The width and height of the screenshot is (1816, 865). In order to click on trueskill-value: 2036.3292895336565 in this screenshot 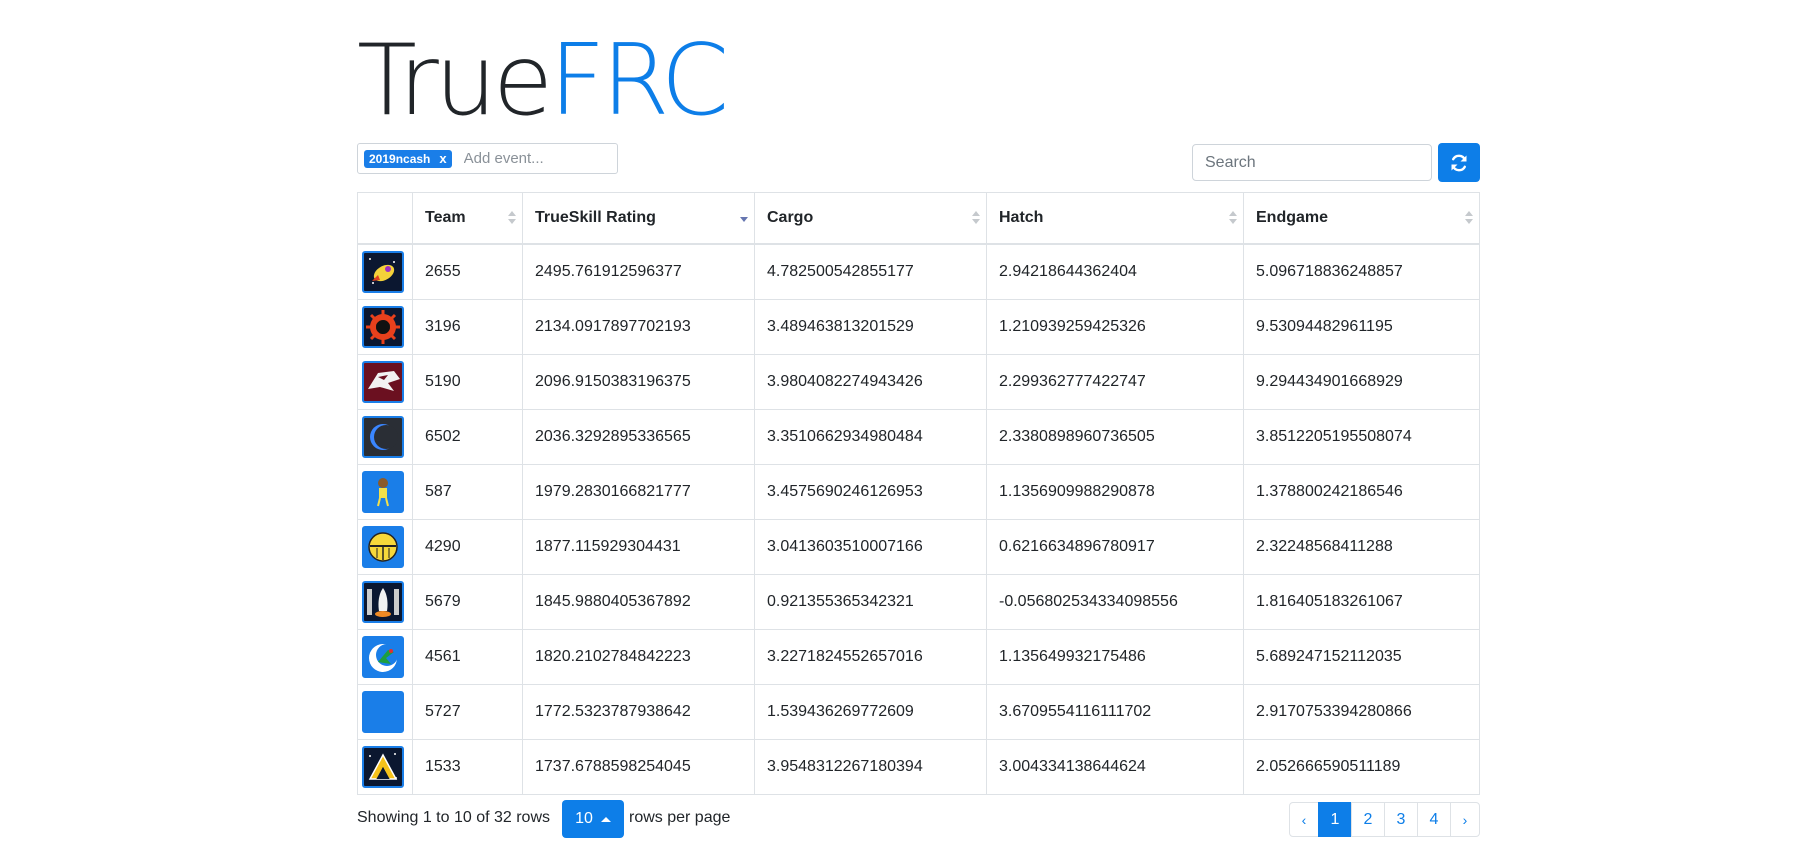, I will do `click(638, 437)`.